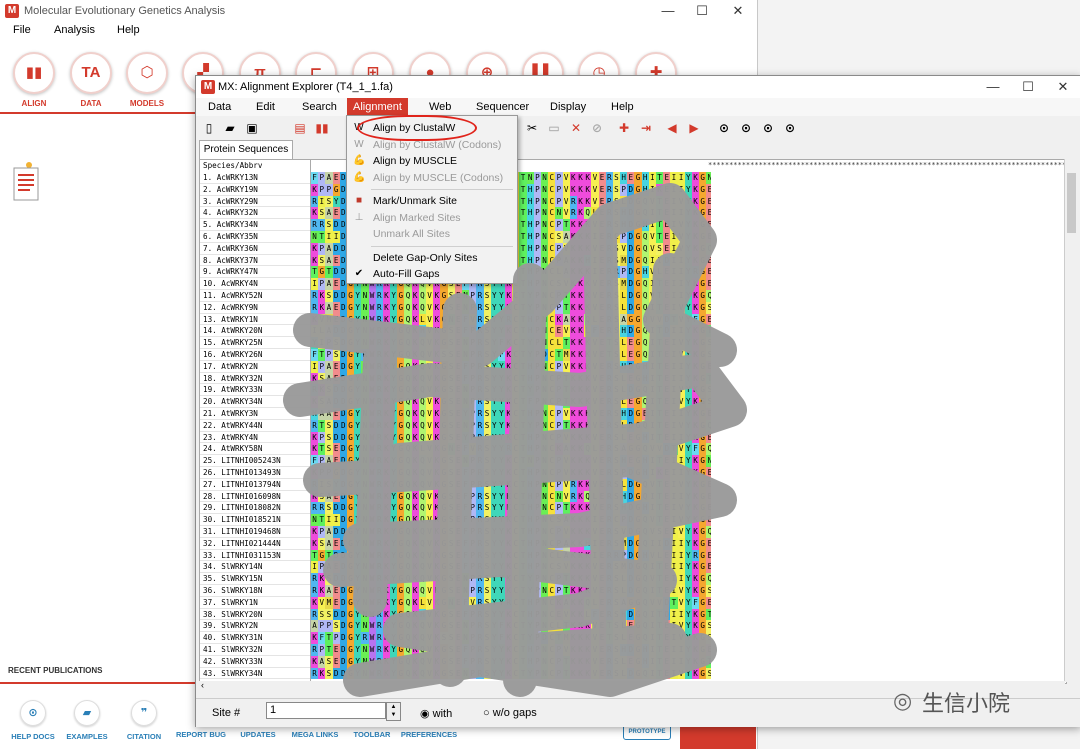  I want to click on insert-icon: ⇥, so click(646, 128).